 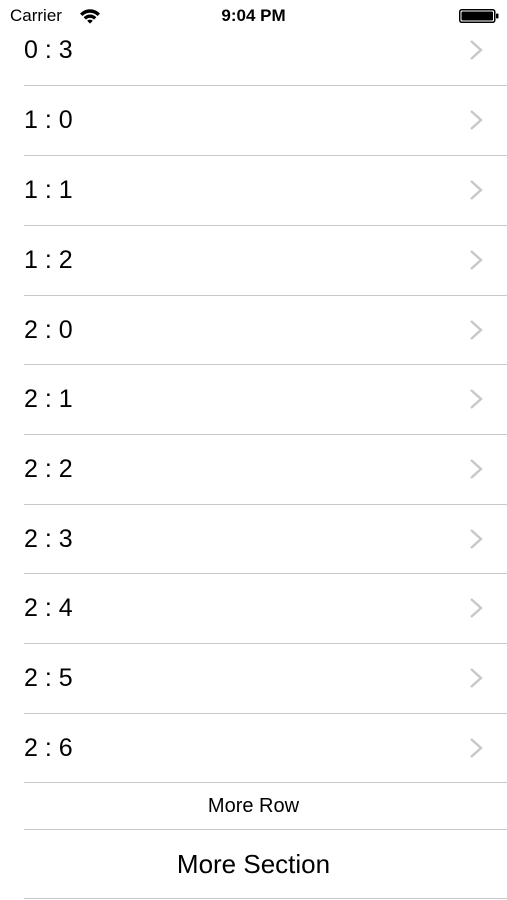 I want to click on status-time: 9:04 PM, so click(x=253, y=15).